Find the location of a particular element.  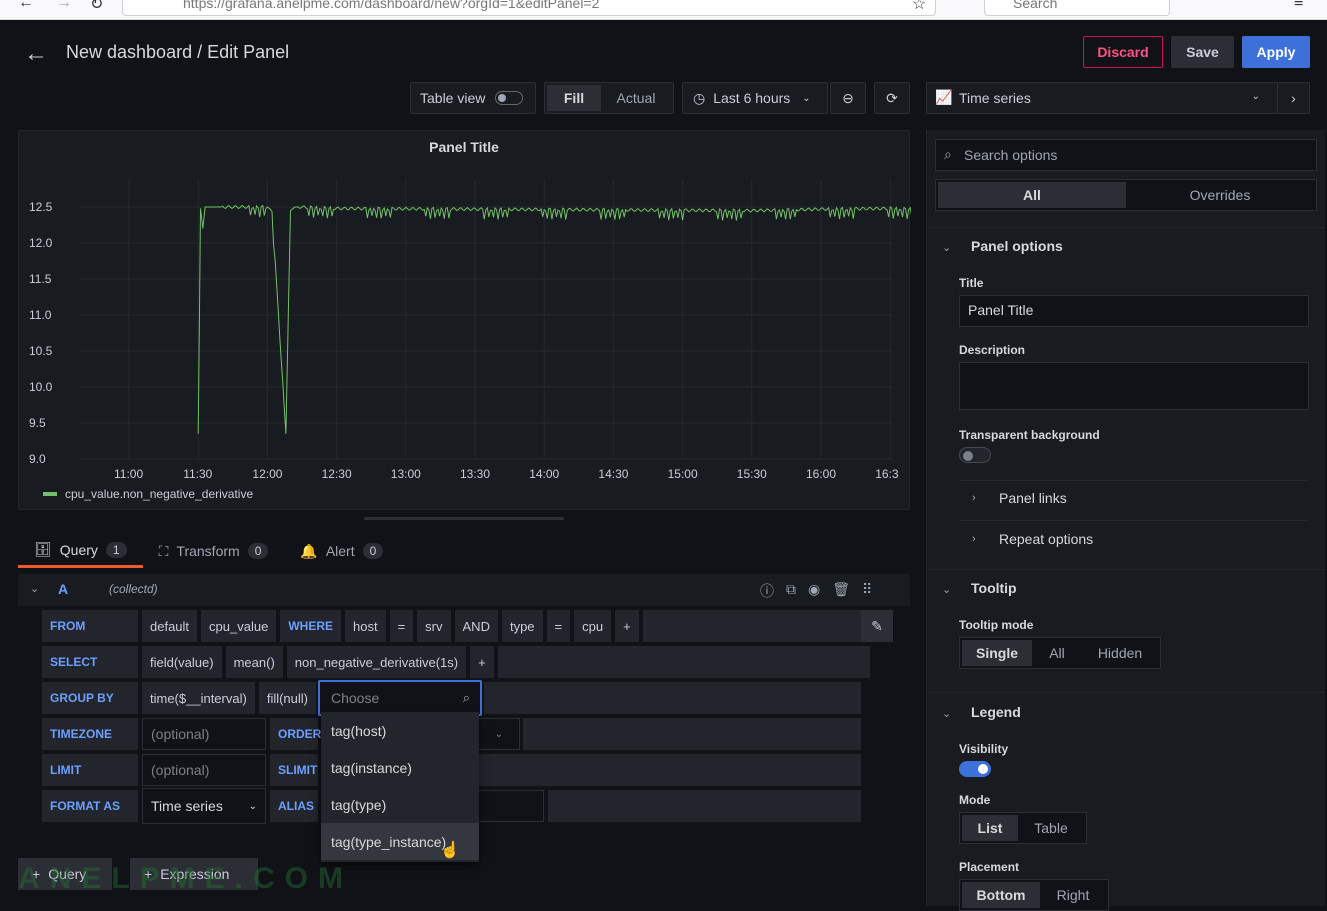

from-part: host is located at coordinates (365, 626).